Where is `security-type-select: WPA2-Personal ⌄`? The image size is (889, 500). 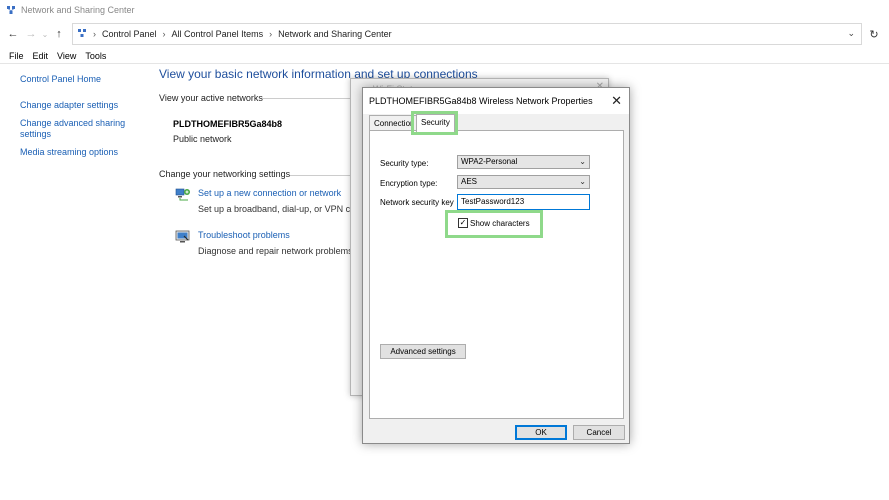 security-type-select: WPA2-Personal ⌄ is located at coordinates (523, 162).